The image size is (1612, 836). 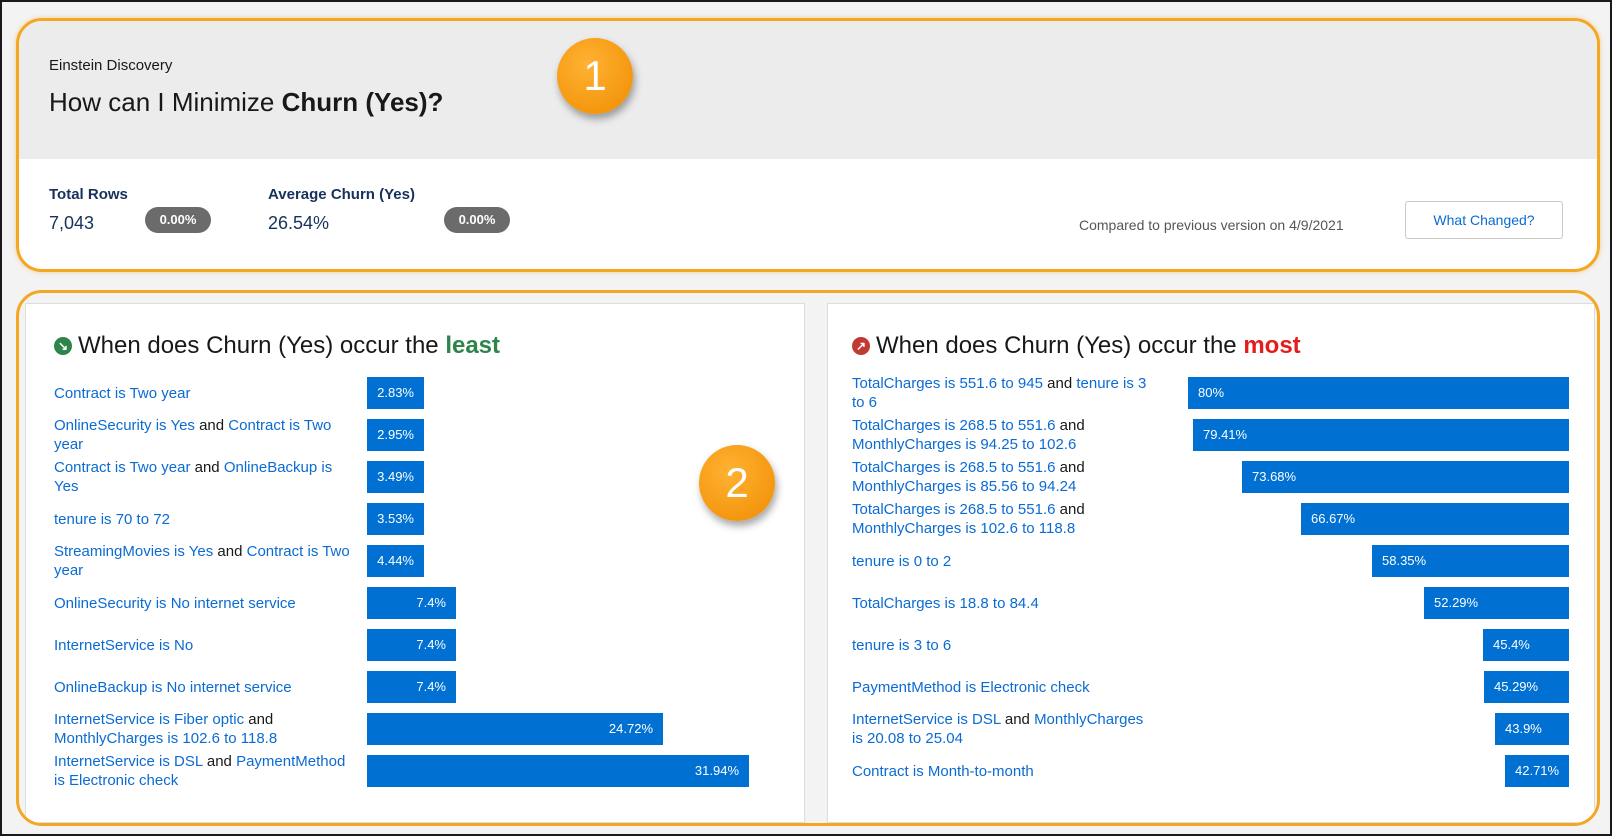 I want to click on insight-bar: 58.35%, so click(x=1470, y=561).